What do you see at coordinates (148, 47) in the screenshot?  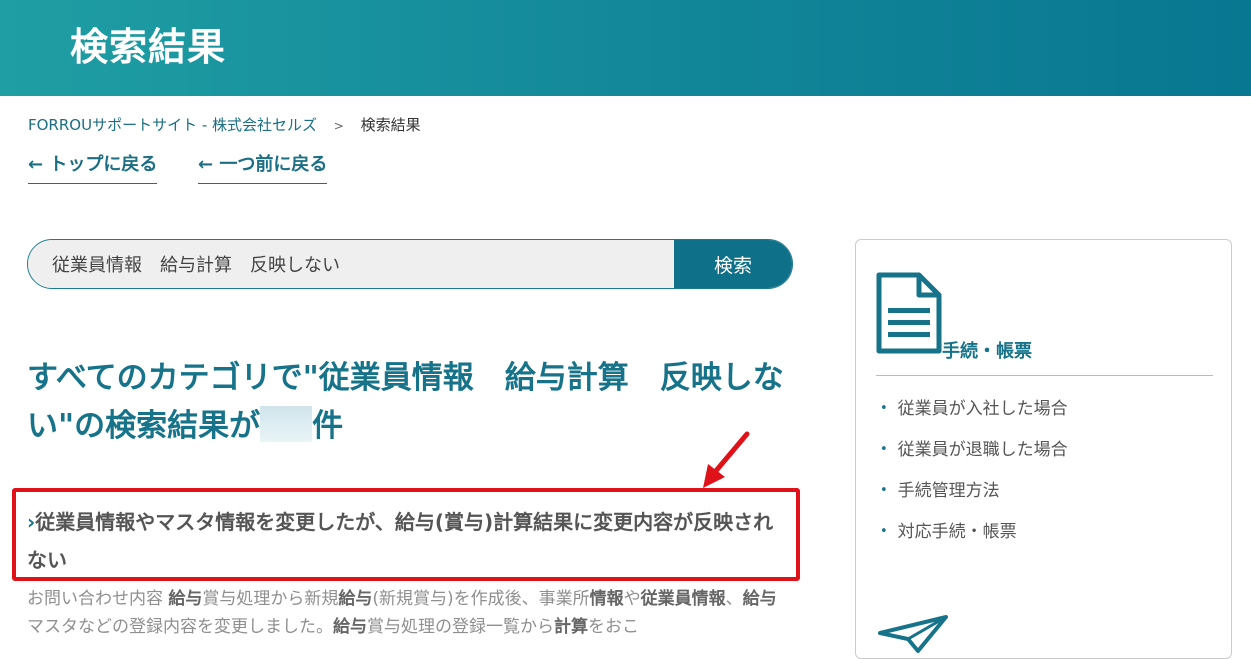 I see `page-title: 検索結果` at bounding box center [148, 47].